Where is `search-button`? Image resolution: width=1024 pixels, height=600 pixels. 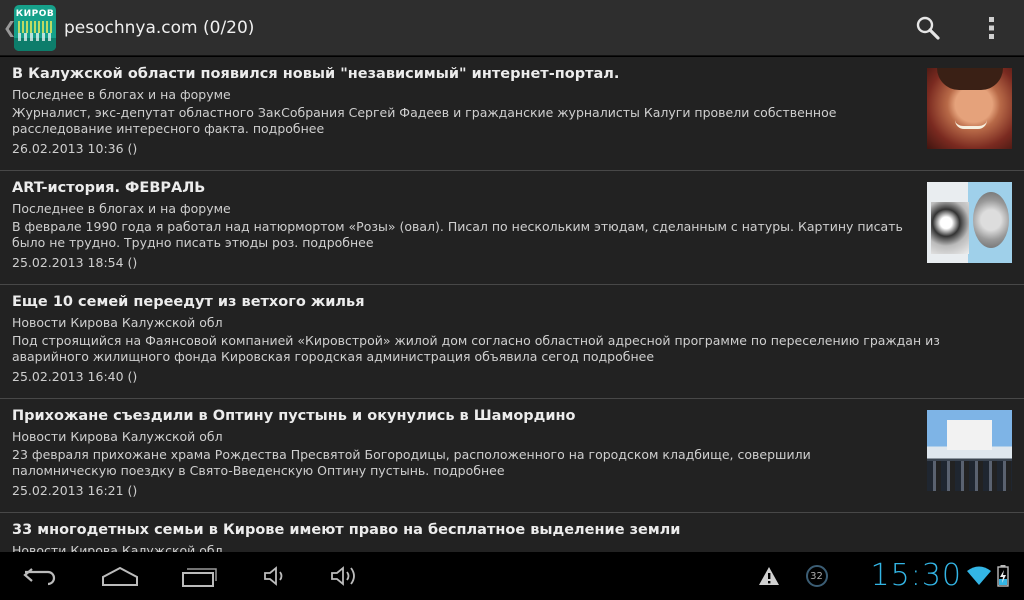
search-button is located at coordinates (928, 28).